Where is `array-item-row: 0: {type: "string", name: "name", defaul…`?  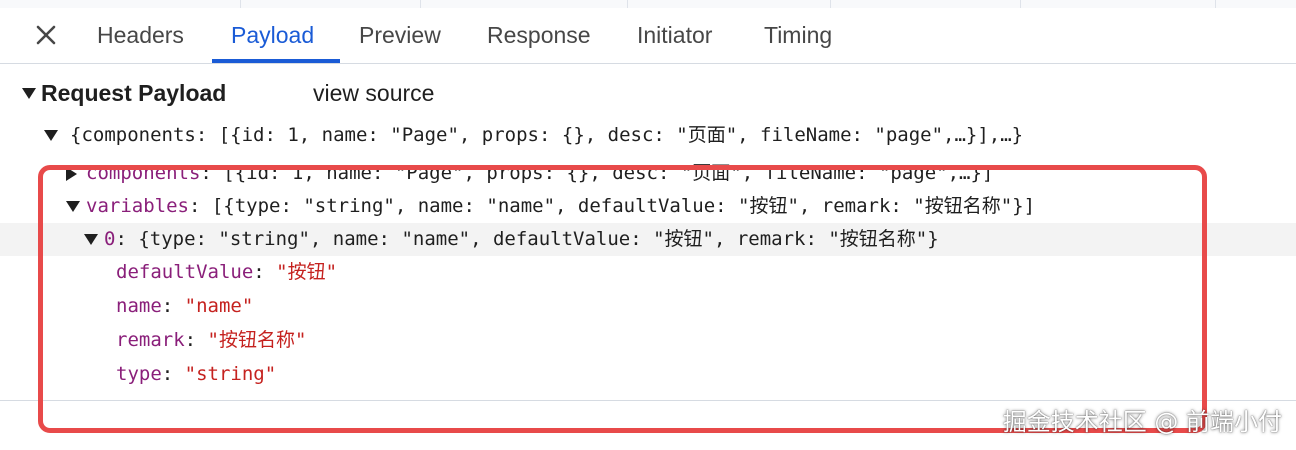 array-item-row: 0: {type: "string", name: "name", defaul… is located at coordinates (648, 239).